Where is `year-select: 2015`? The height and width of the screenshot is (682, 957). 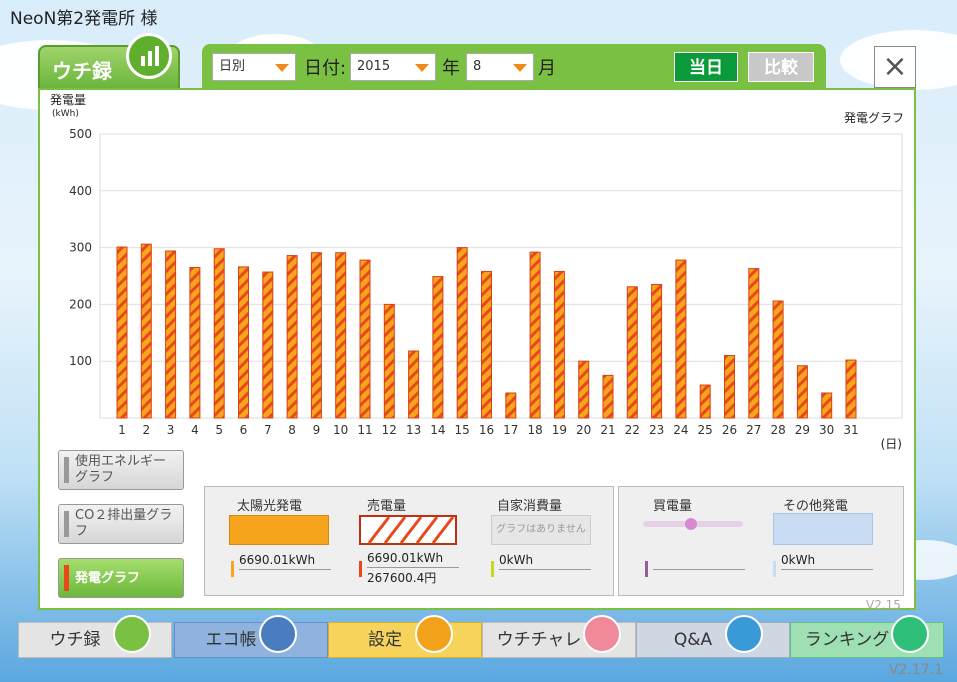 year-select: 2015 is located at coordinates (393, 67).